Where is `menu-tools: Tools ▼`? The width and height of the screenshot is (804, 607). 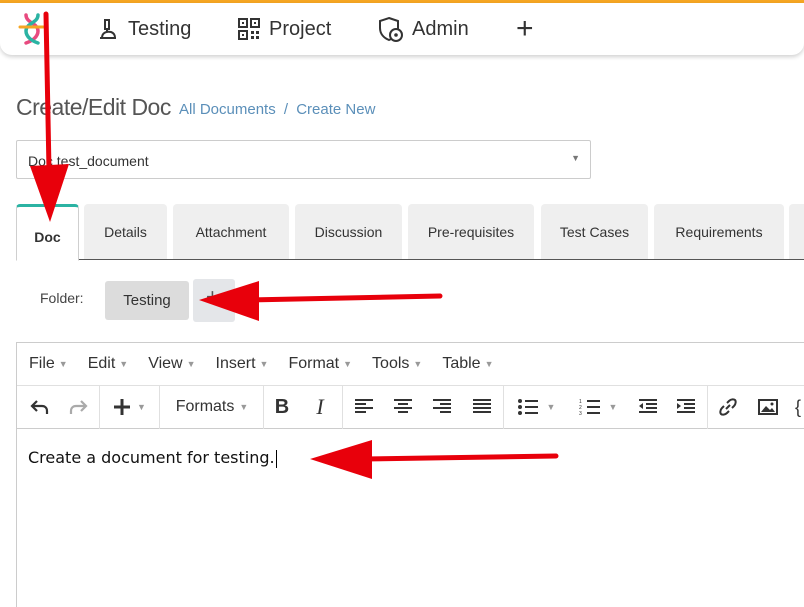
menu-tools: Tools ▼ is located at coordinates (397, 364).